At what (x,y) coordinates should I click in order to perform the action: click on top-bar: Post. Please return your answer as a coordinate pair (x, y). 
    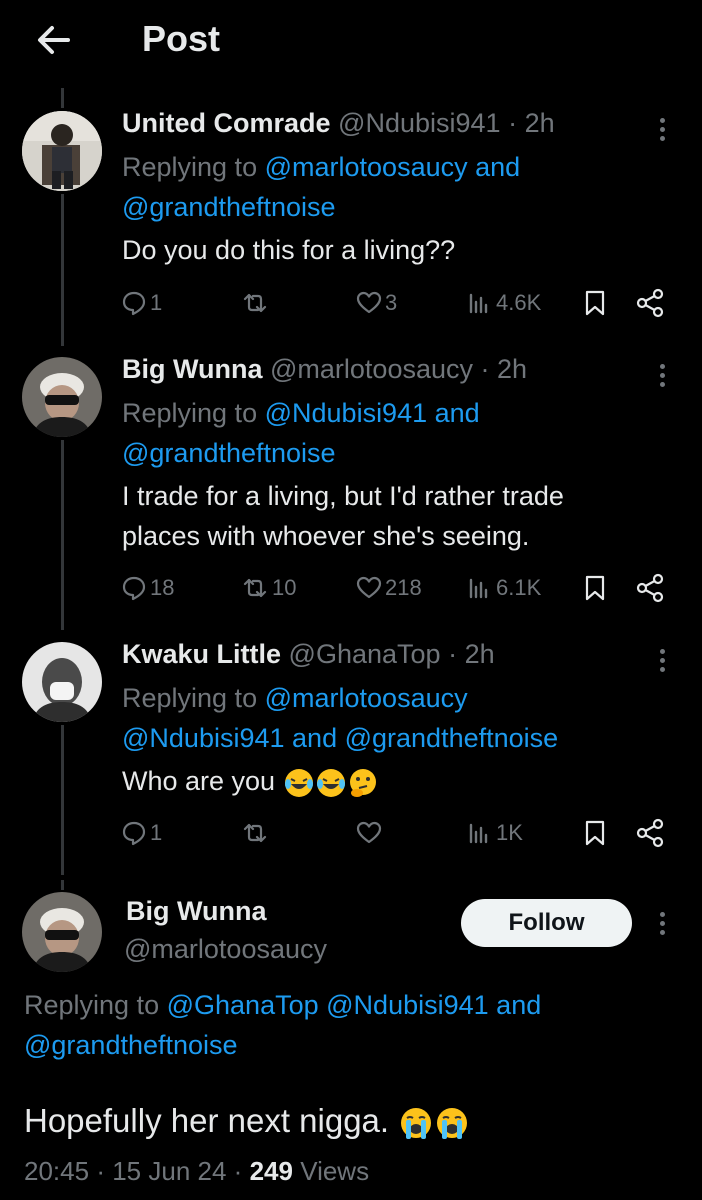
    Looking at the image, I should click on (351, 45).